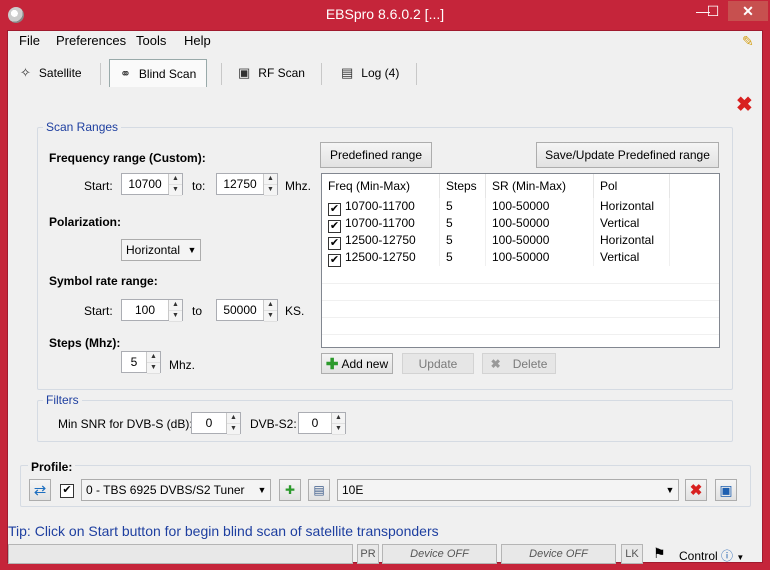 The image size is (770, 570). Describe the element at coordinates (334, 260) in the screenshot. I see `row-checkbox: ✔` at that location.